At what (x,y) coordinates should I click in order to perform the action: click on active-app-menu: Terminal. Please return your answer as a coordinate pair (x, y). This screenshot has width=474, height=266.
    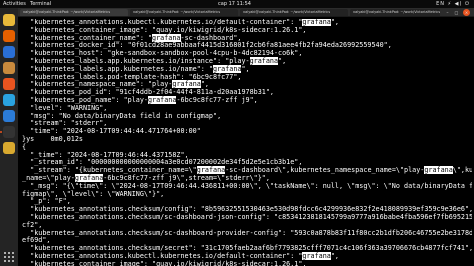
    Looking at the image, I should click on (40, 4).